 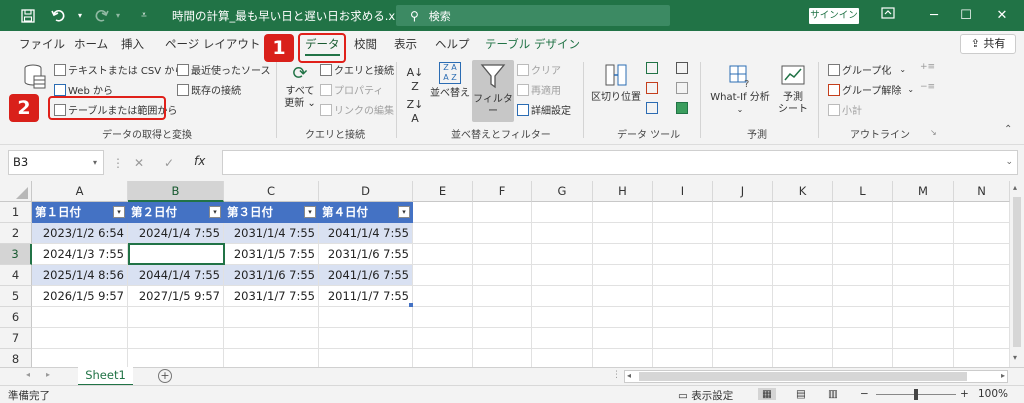 I want to click on outline-settings-icon: ↘, so click(x=933, y=132).